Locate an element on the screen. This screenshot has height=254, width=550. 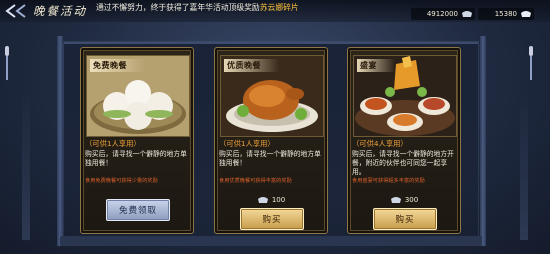
gold-amount: 15380 is located at coordinates (505, 14).